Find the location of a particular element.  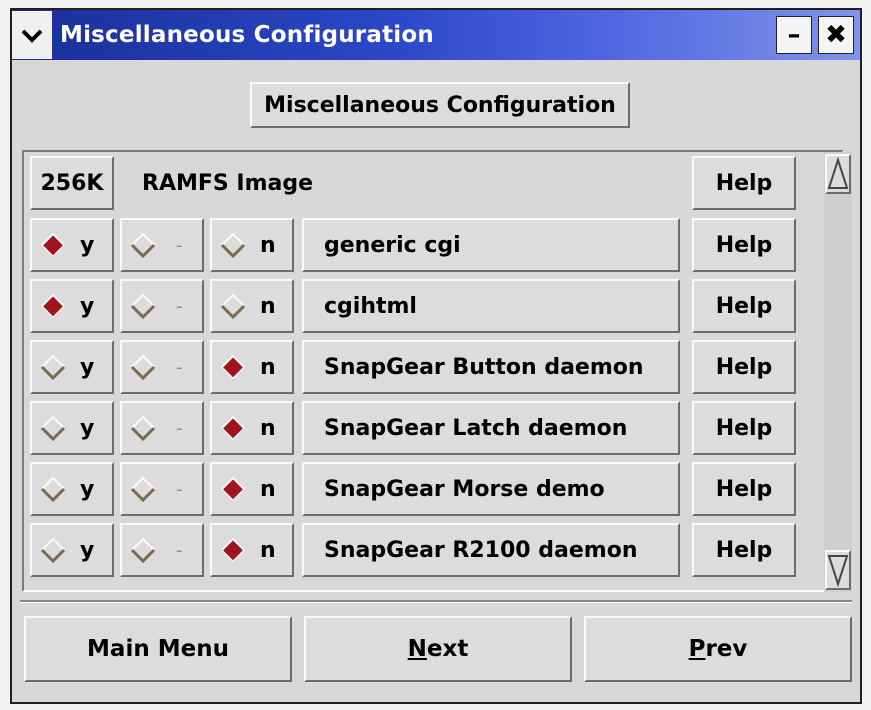

ramfs-label: RAMFS Image is located at coordinates (228, 183).